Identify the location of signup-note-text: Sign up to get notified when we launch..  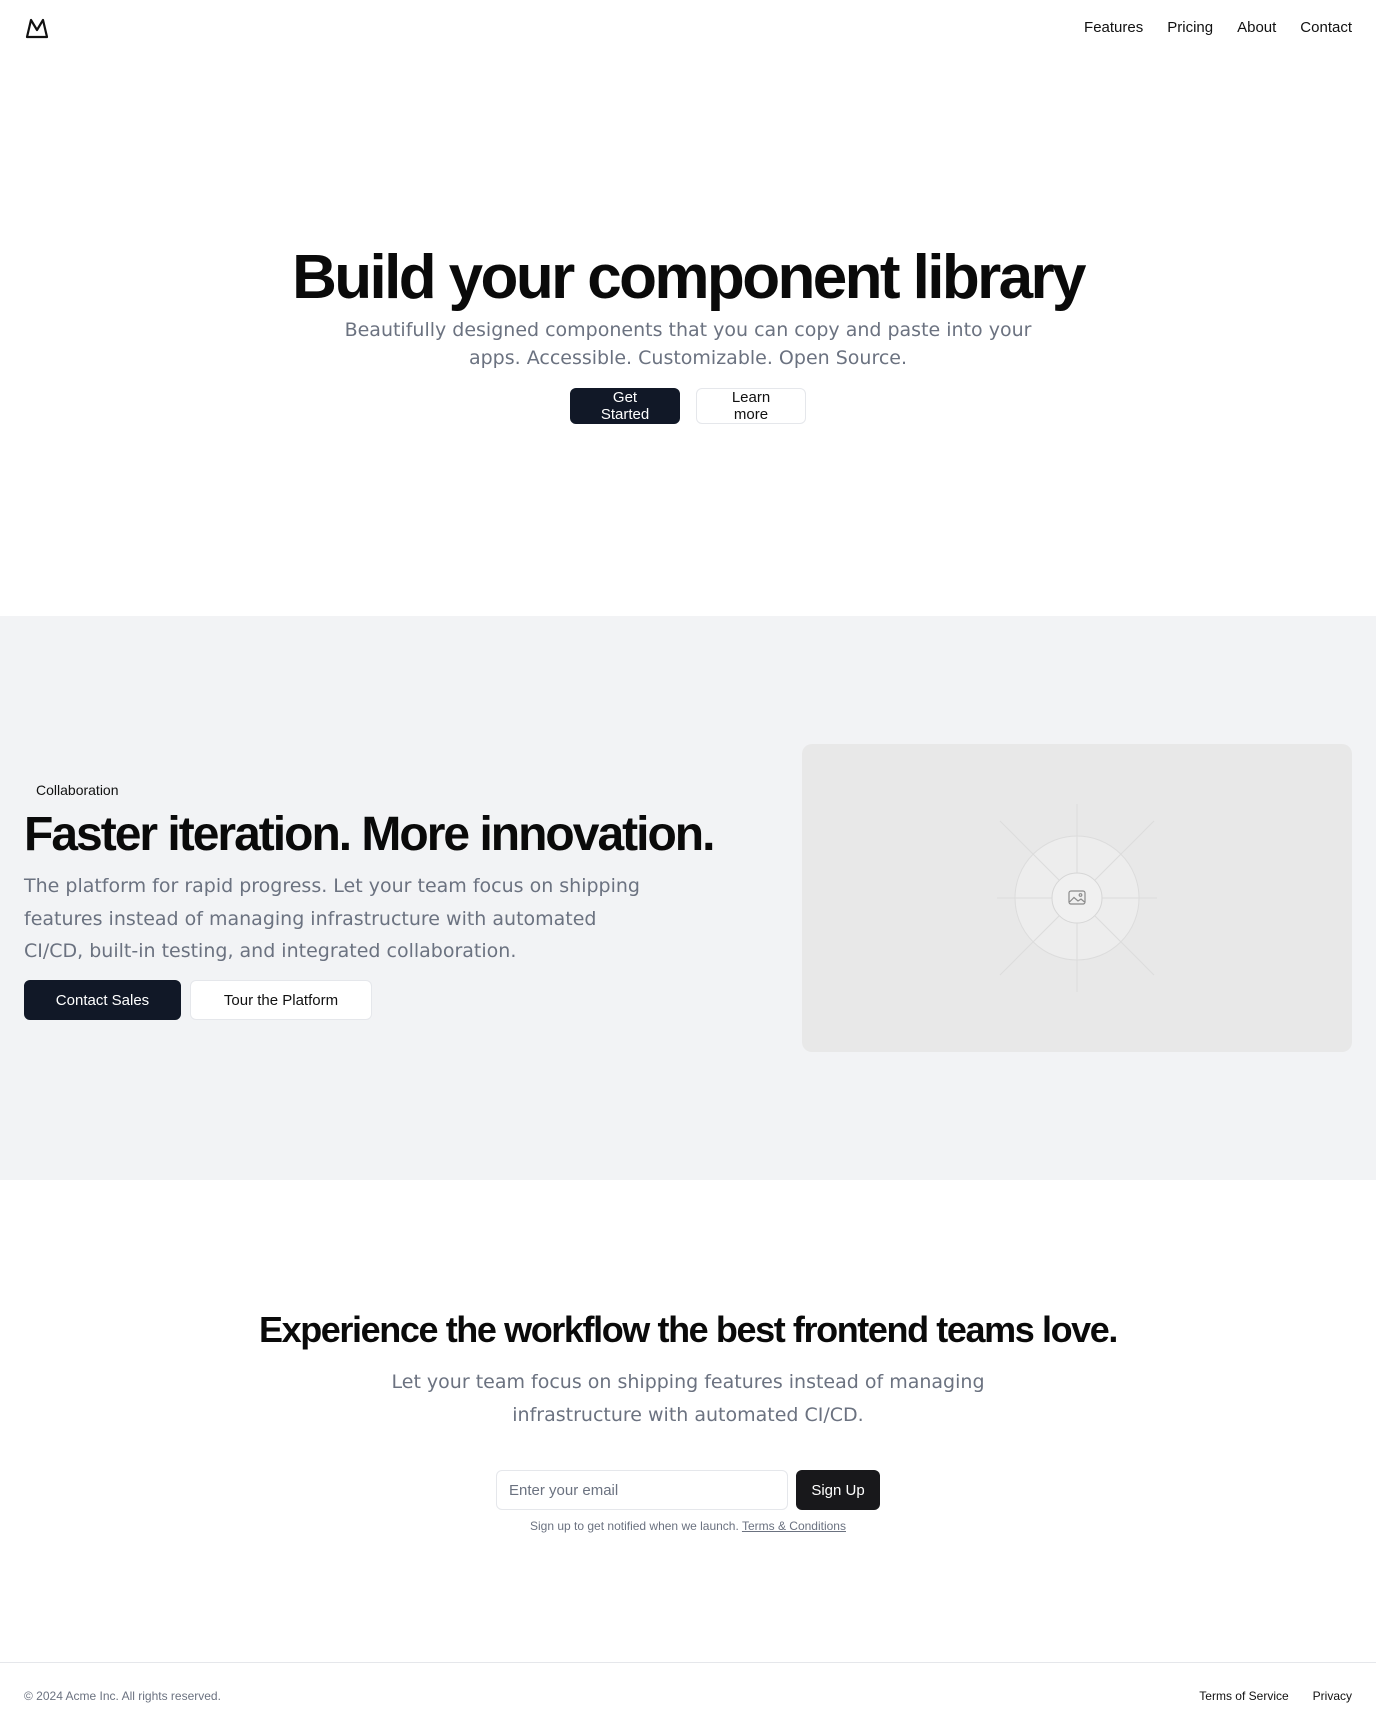
(634, 1526).